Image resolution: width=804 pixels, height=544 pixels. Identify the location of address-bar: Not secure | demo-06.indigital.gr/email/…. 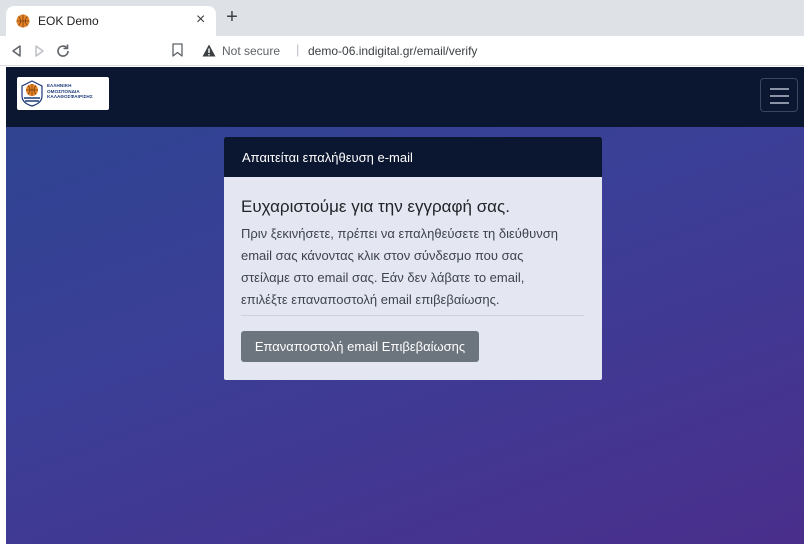
(498, 51).